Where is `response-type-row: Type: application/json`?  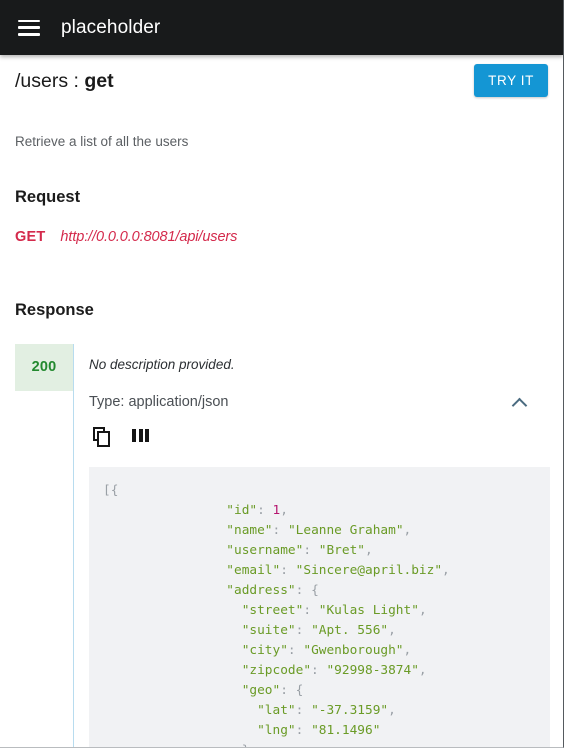 response-type-row: Type: application/json is located at coordinates (318, 402).